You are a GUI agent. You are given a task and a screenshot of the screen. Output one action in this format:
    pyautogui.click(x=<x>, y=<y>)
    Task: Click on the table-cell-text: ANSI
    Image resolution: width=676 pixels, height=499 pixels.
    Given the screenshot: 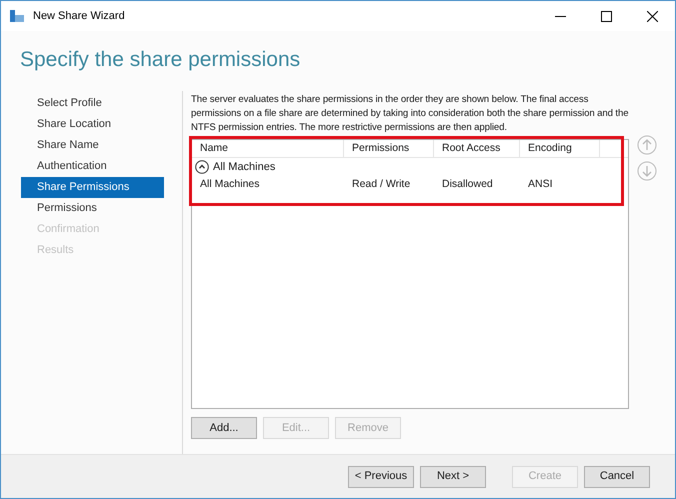 What is the action you would take?
    pyautogui.click(x=540, y=184)
    